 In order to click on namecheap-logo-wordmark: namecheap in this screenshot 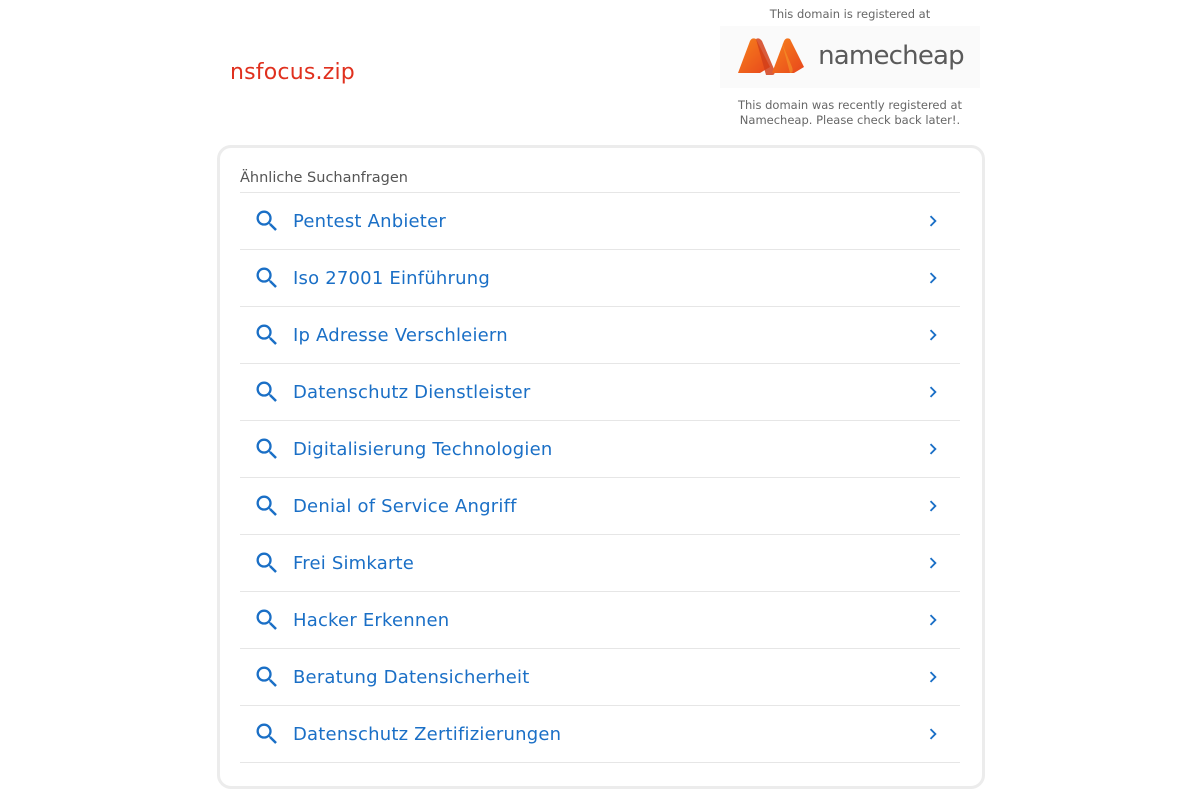, I will do `click(891, 56)`.